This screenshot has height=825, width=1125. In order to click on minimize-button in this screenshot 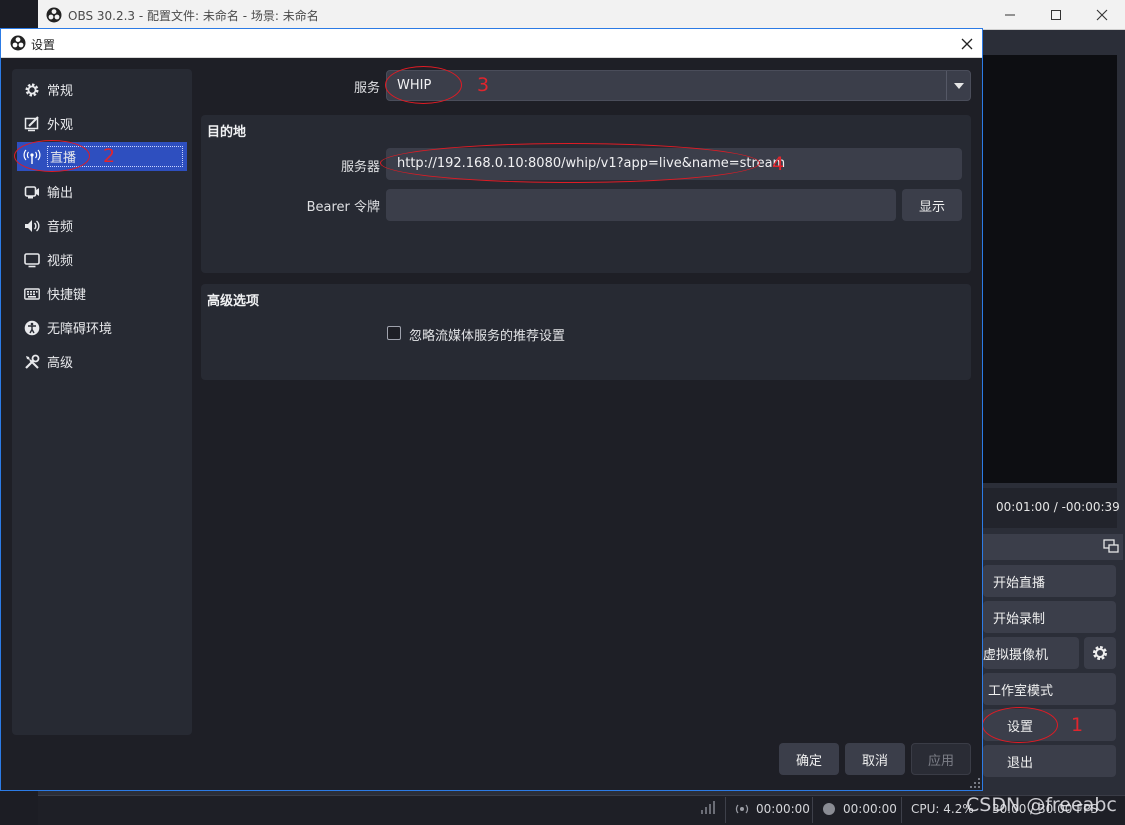, I will do `click(1010, 15)`.